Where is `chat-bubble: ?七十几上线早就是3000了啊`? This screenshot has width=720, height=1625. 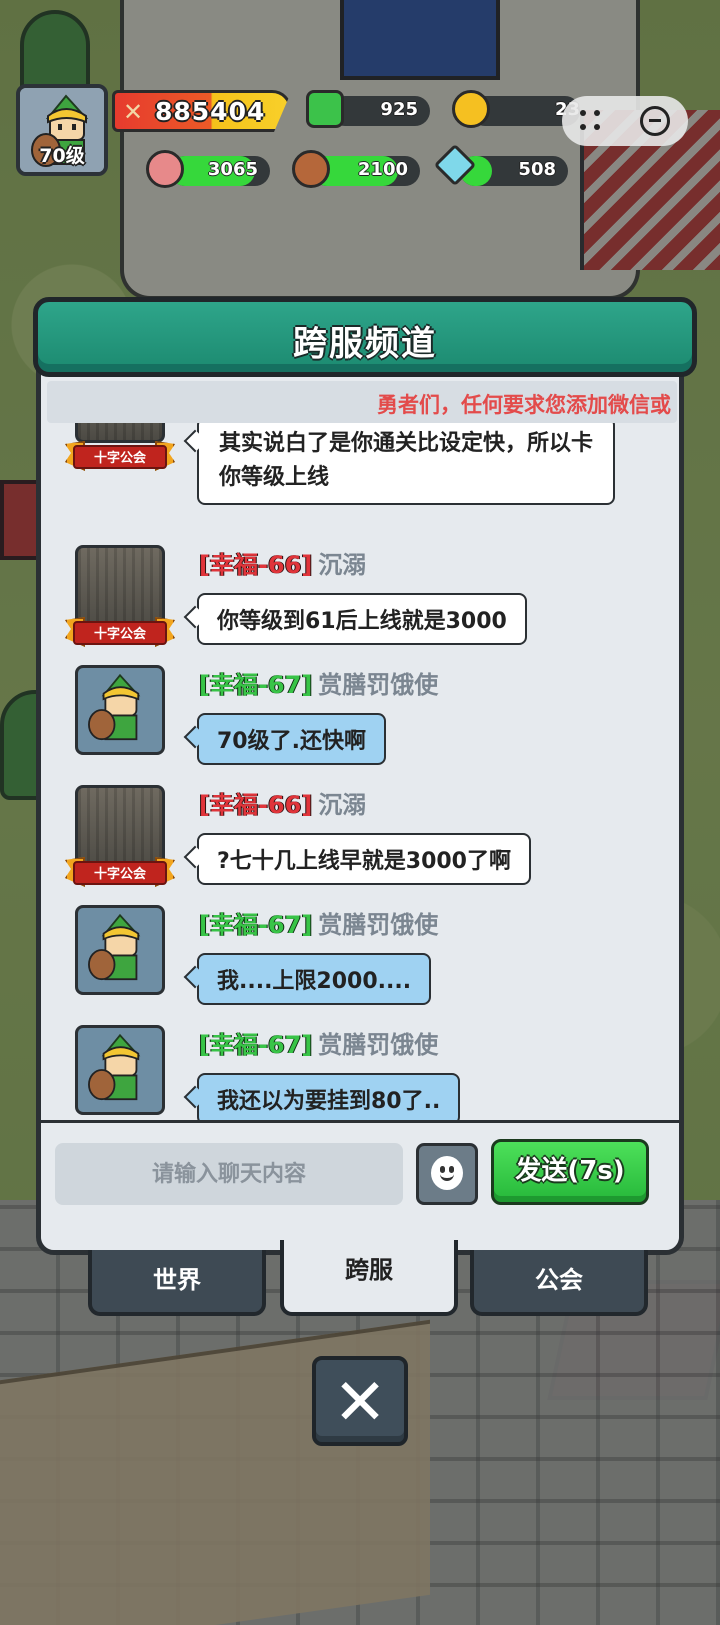
chat-bubble: ?七十几上线早就是3000了啊 is located at coordinates (364, 859).